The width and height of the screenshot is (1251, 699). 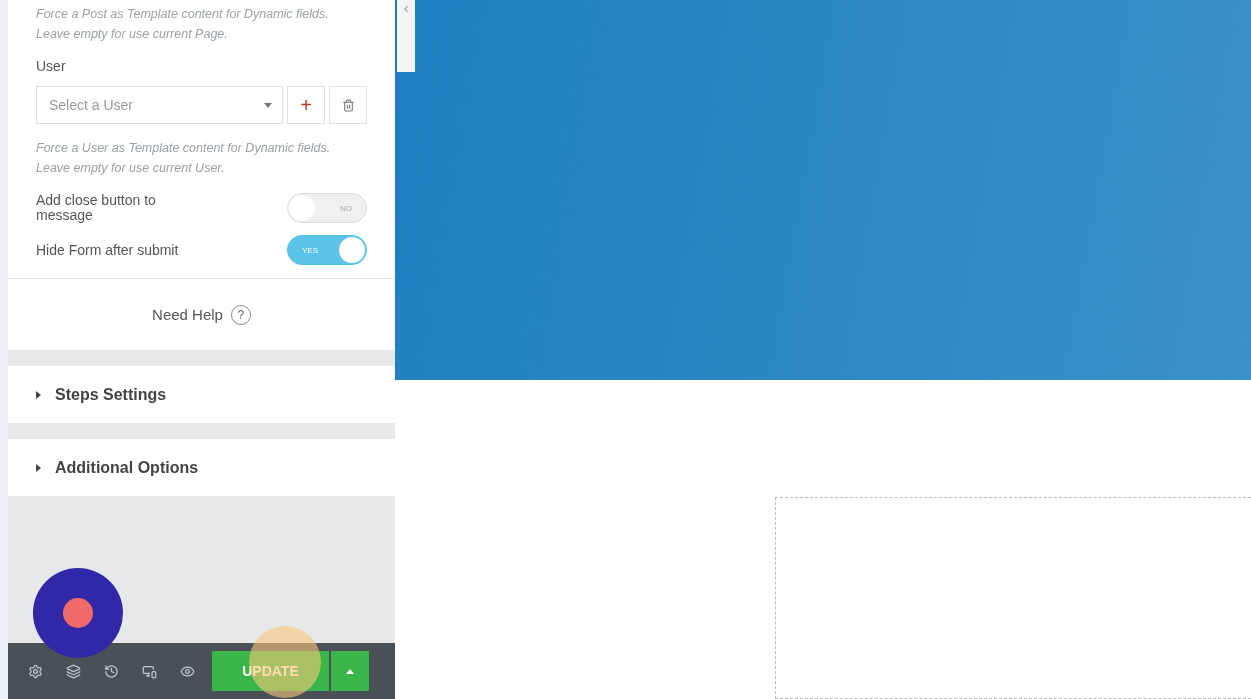 I want to click on user-select: Select a User, so click(x=159, y=105).